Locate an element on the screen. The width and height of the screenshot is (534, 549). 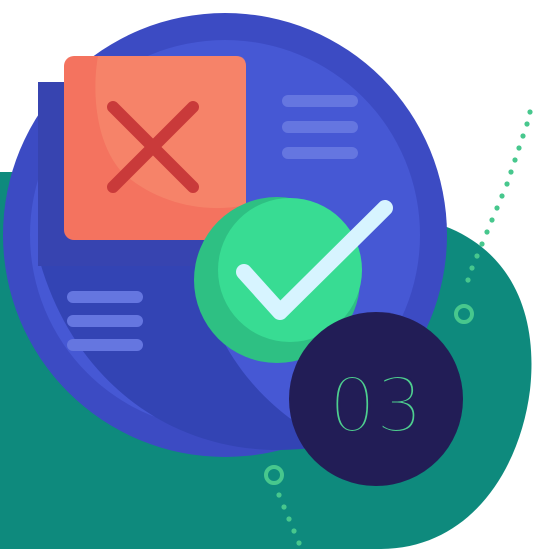
badge-number: 03 is located at coordinates (376, 406).